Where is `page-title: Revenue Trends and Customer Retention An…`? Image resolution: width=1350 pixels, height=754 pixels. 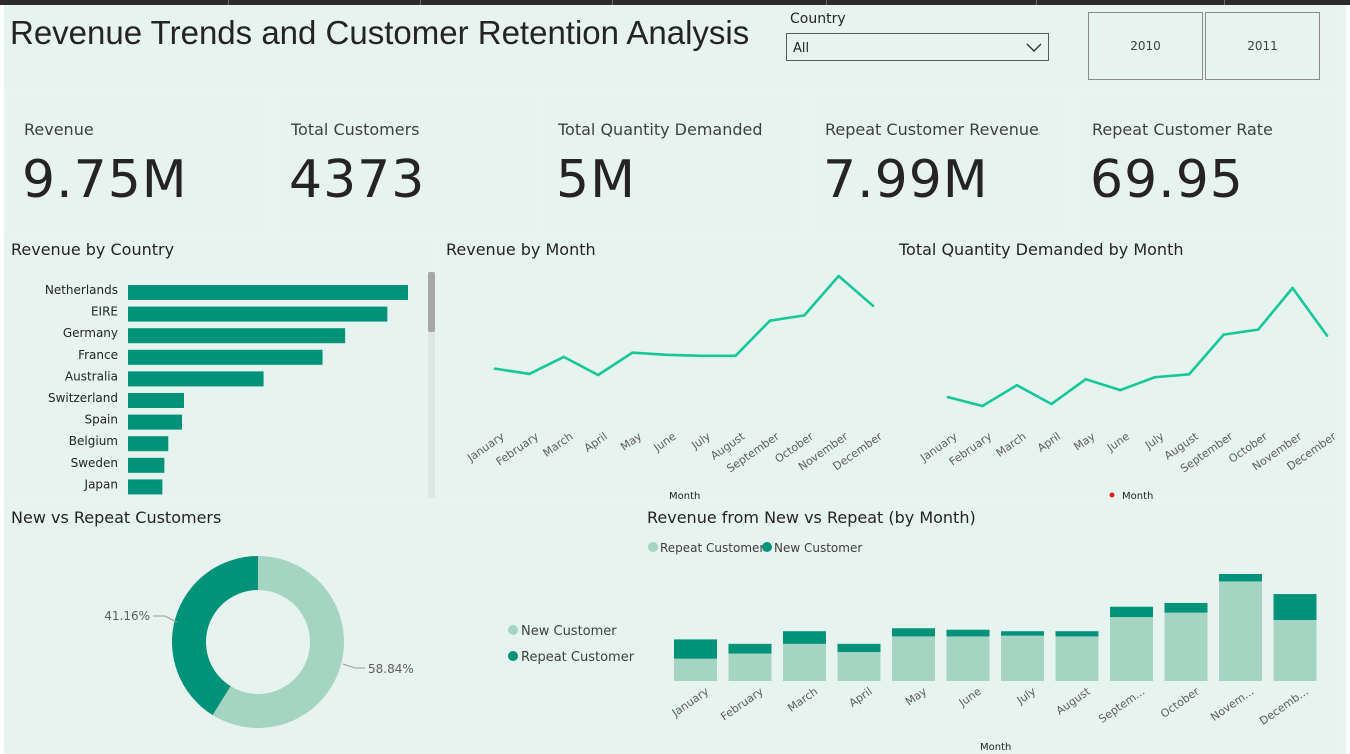 page-title: Revenue Trends and Customer Retention An… is located at coordinates (380, 32).